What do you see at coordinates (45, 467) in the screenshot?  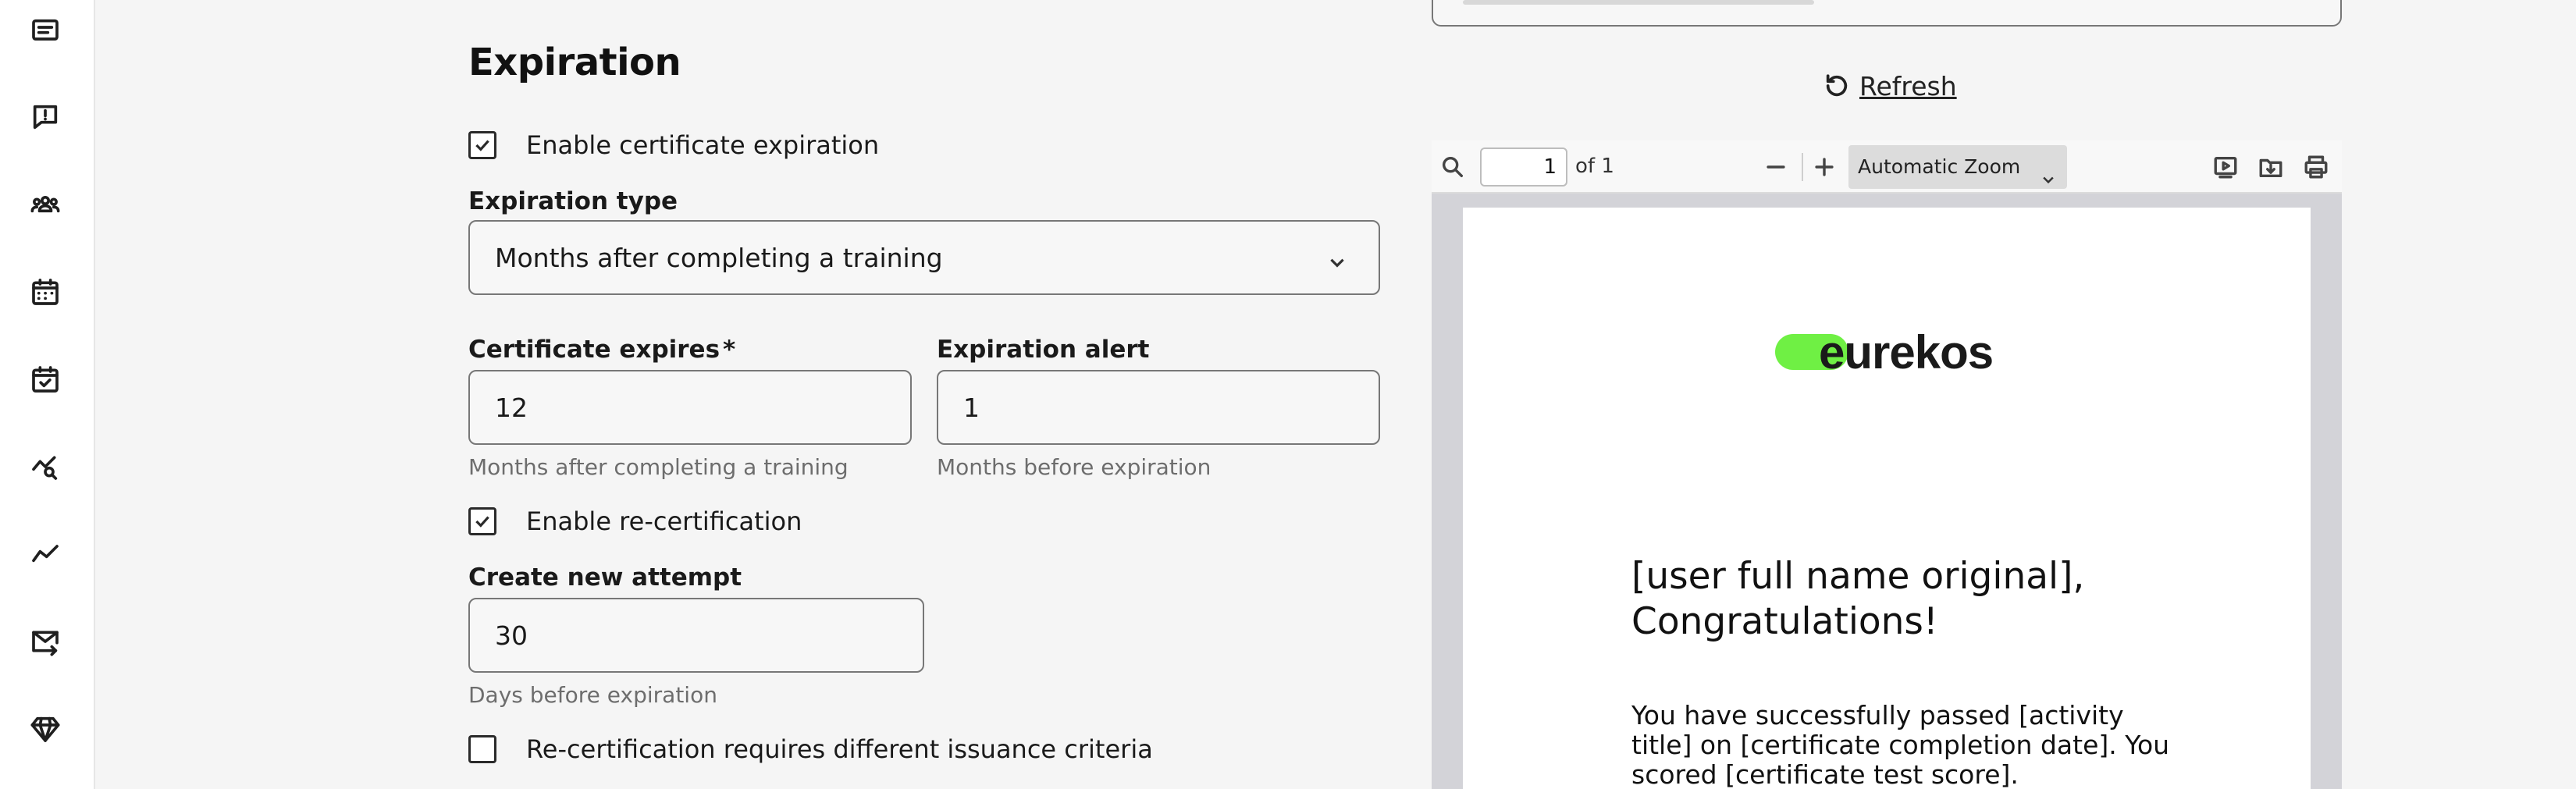 I see `analytics-search-icon` at bounding box center [45, 467].